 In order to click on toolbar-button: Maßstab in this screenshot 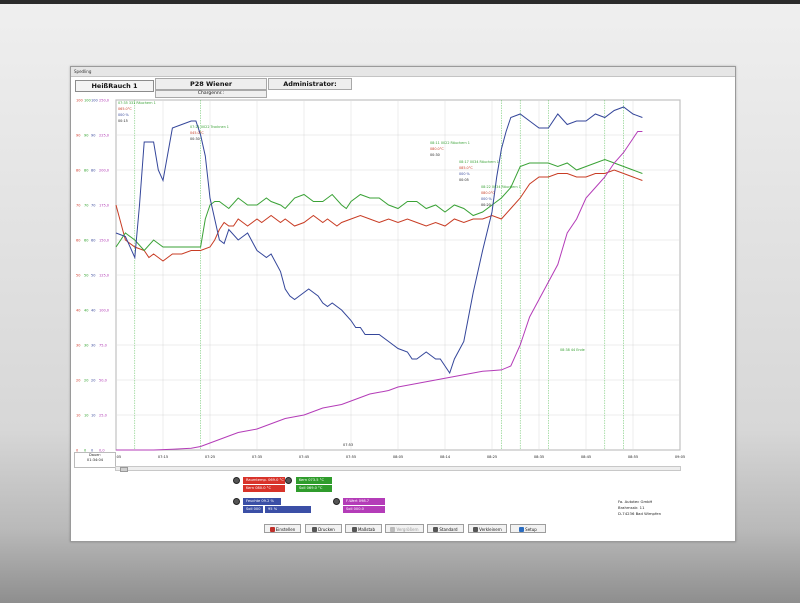, I will do `click(363, 528)`.